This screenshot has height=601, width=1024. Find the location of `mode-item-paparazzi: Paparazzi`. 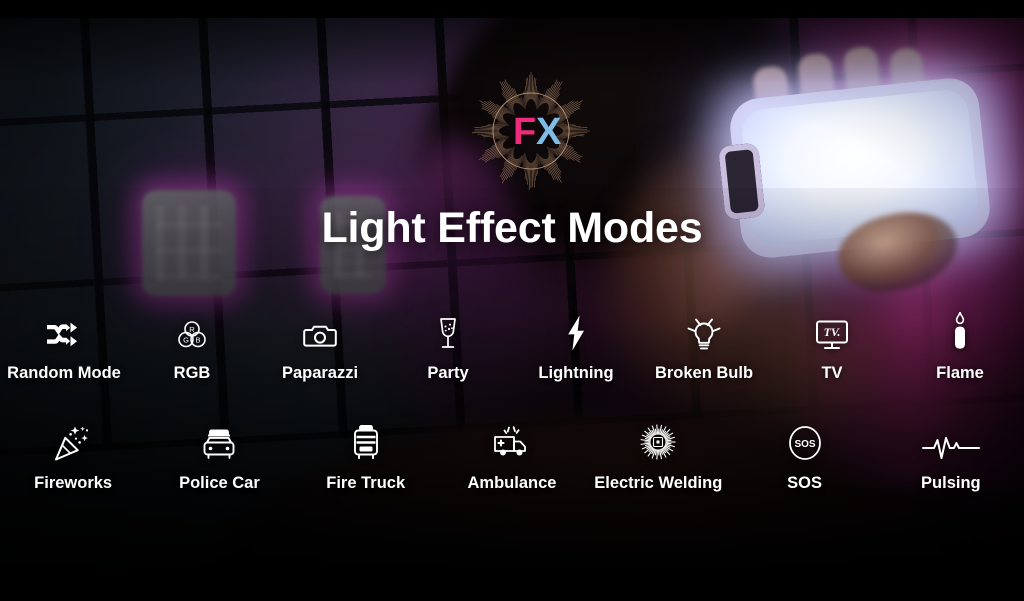

mode-item-paparazzi: Paparazzi is located at coordinates (320, 347).